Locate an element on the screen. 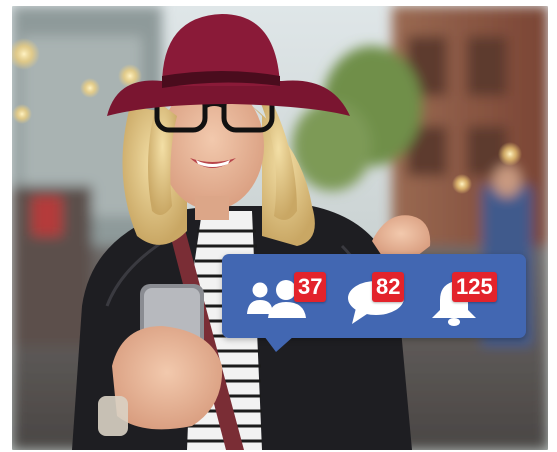  messages-count-badge: 82 is located at coordinates (388, 287).